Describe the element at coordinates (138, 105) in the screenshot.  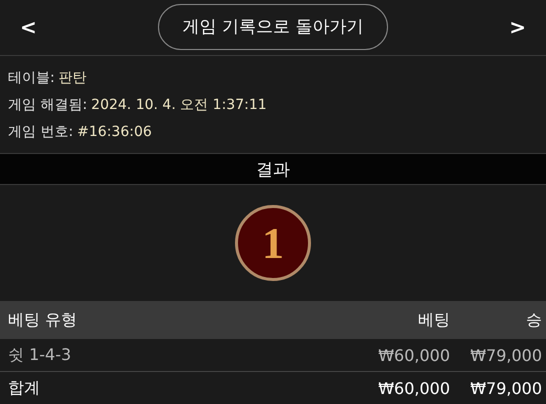
I see `info-line: 게임 해결됨: 2024. 10. 4. 오전 1:37:11` at that location.